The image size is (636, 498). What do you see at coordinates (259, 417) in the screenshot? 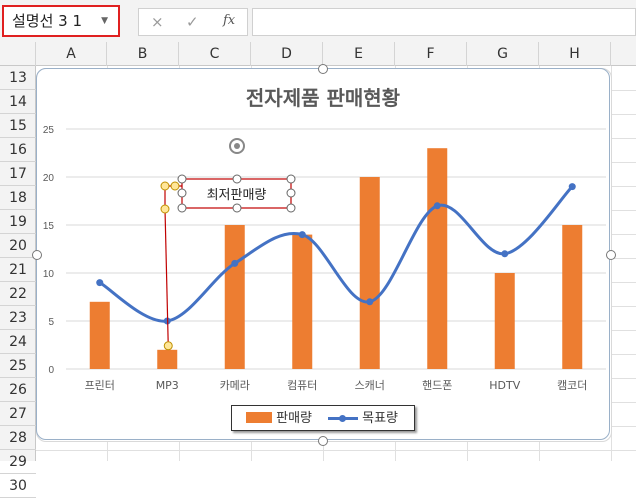
I see `legend-swatch-bar` at bounding box center [259, 417].